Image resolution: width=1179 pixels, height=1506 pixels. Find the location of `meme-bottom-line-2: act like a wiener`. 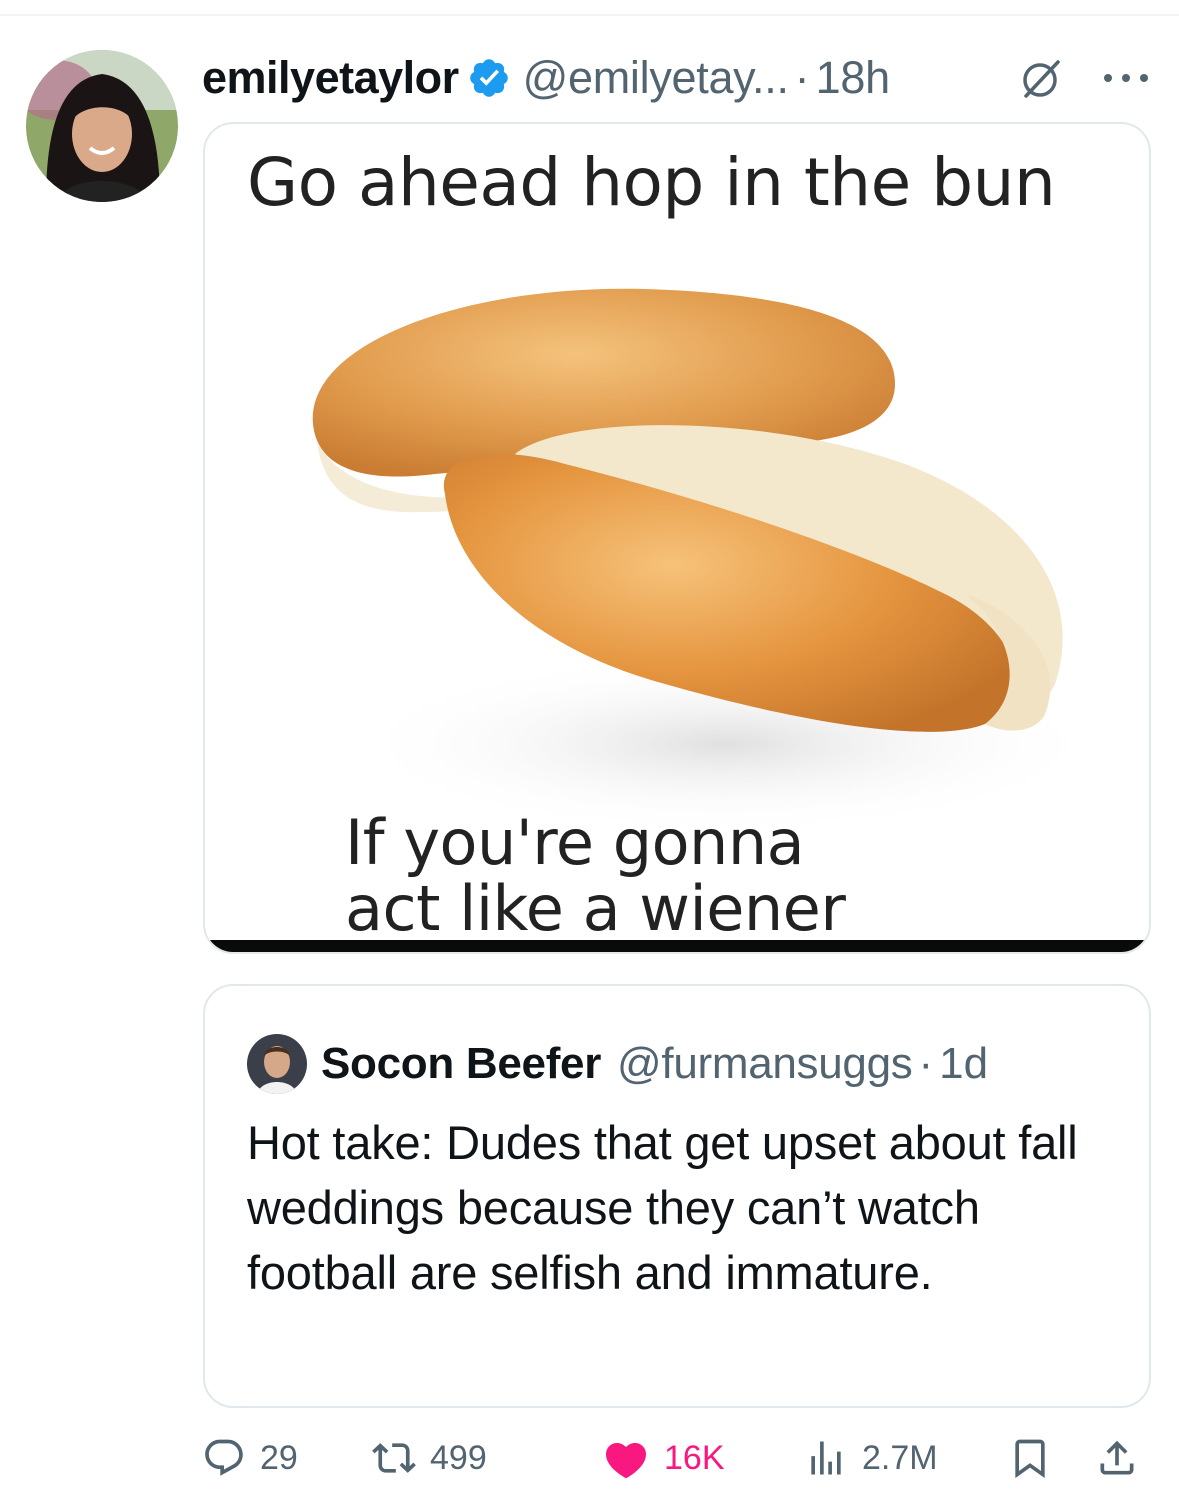

meme-bottom-line-2: act like a wiener is located at coordinates (595, 908).